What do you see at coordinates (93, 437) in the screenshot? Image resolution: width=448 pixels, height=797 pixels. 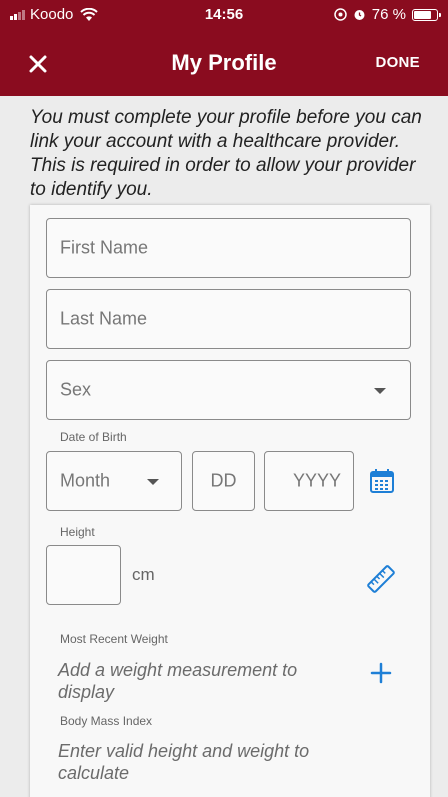 I see `dob-label: Date of Birth` at bounding box center [93, 437].